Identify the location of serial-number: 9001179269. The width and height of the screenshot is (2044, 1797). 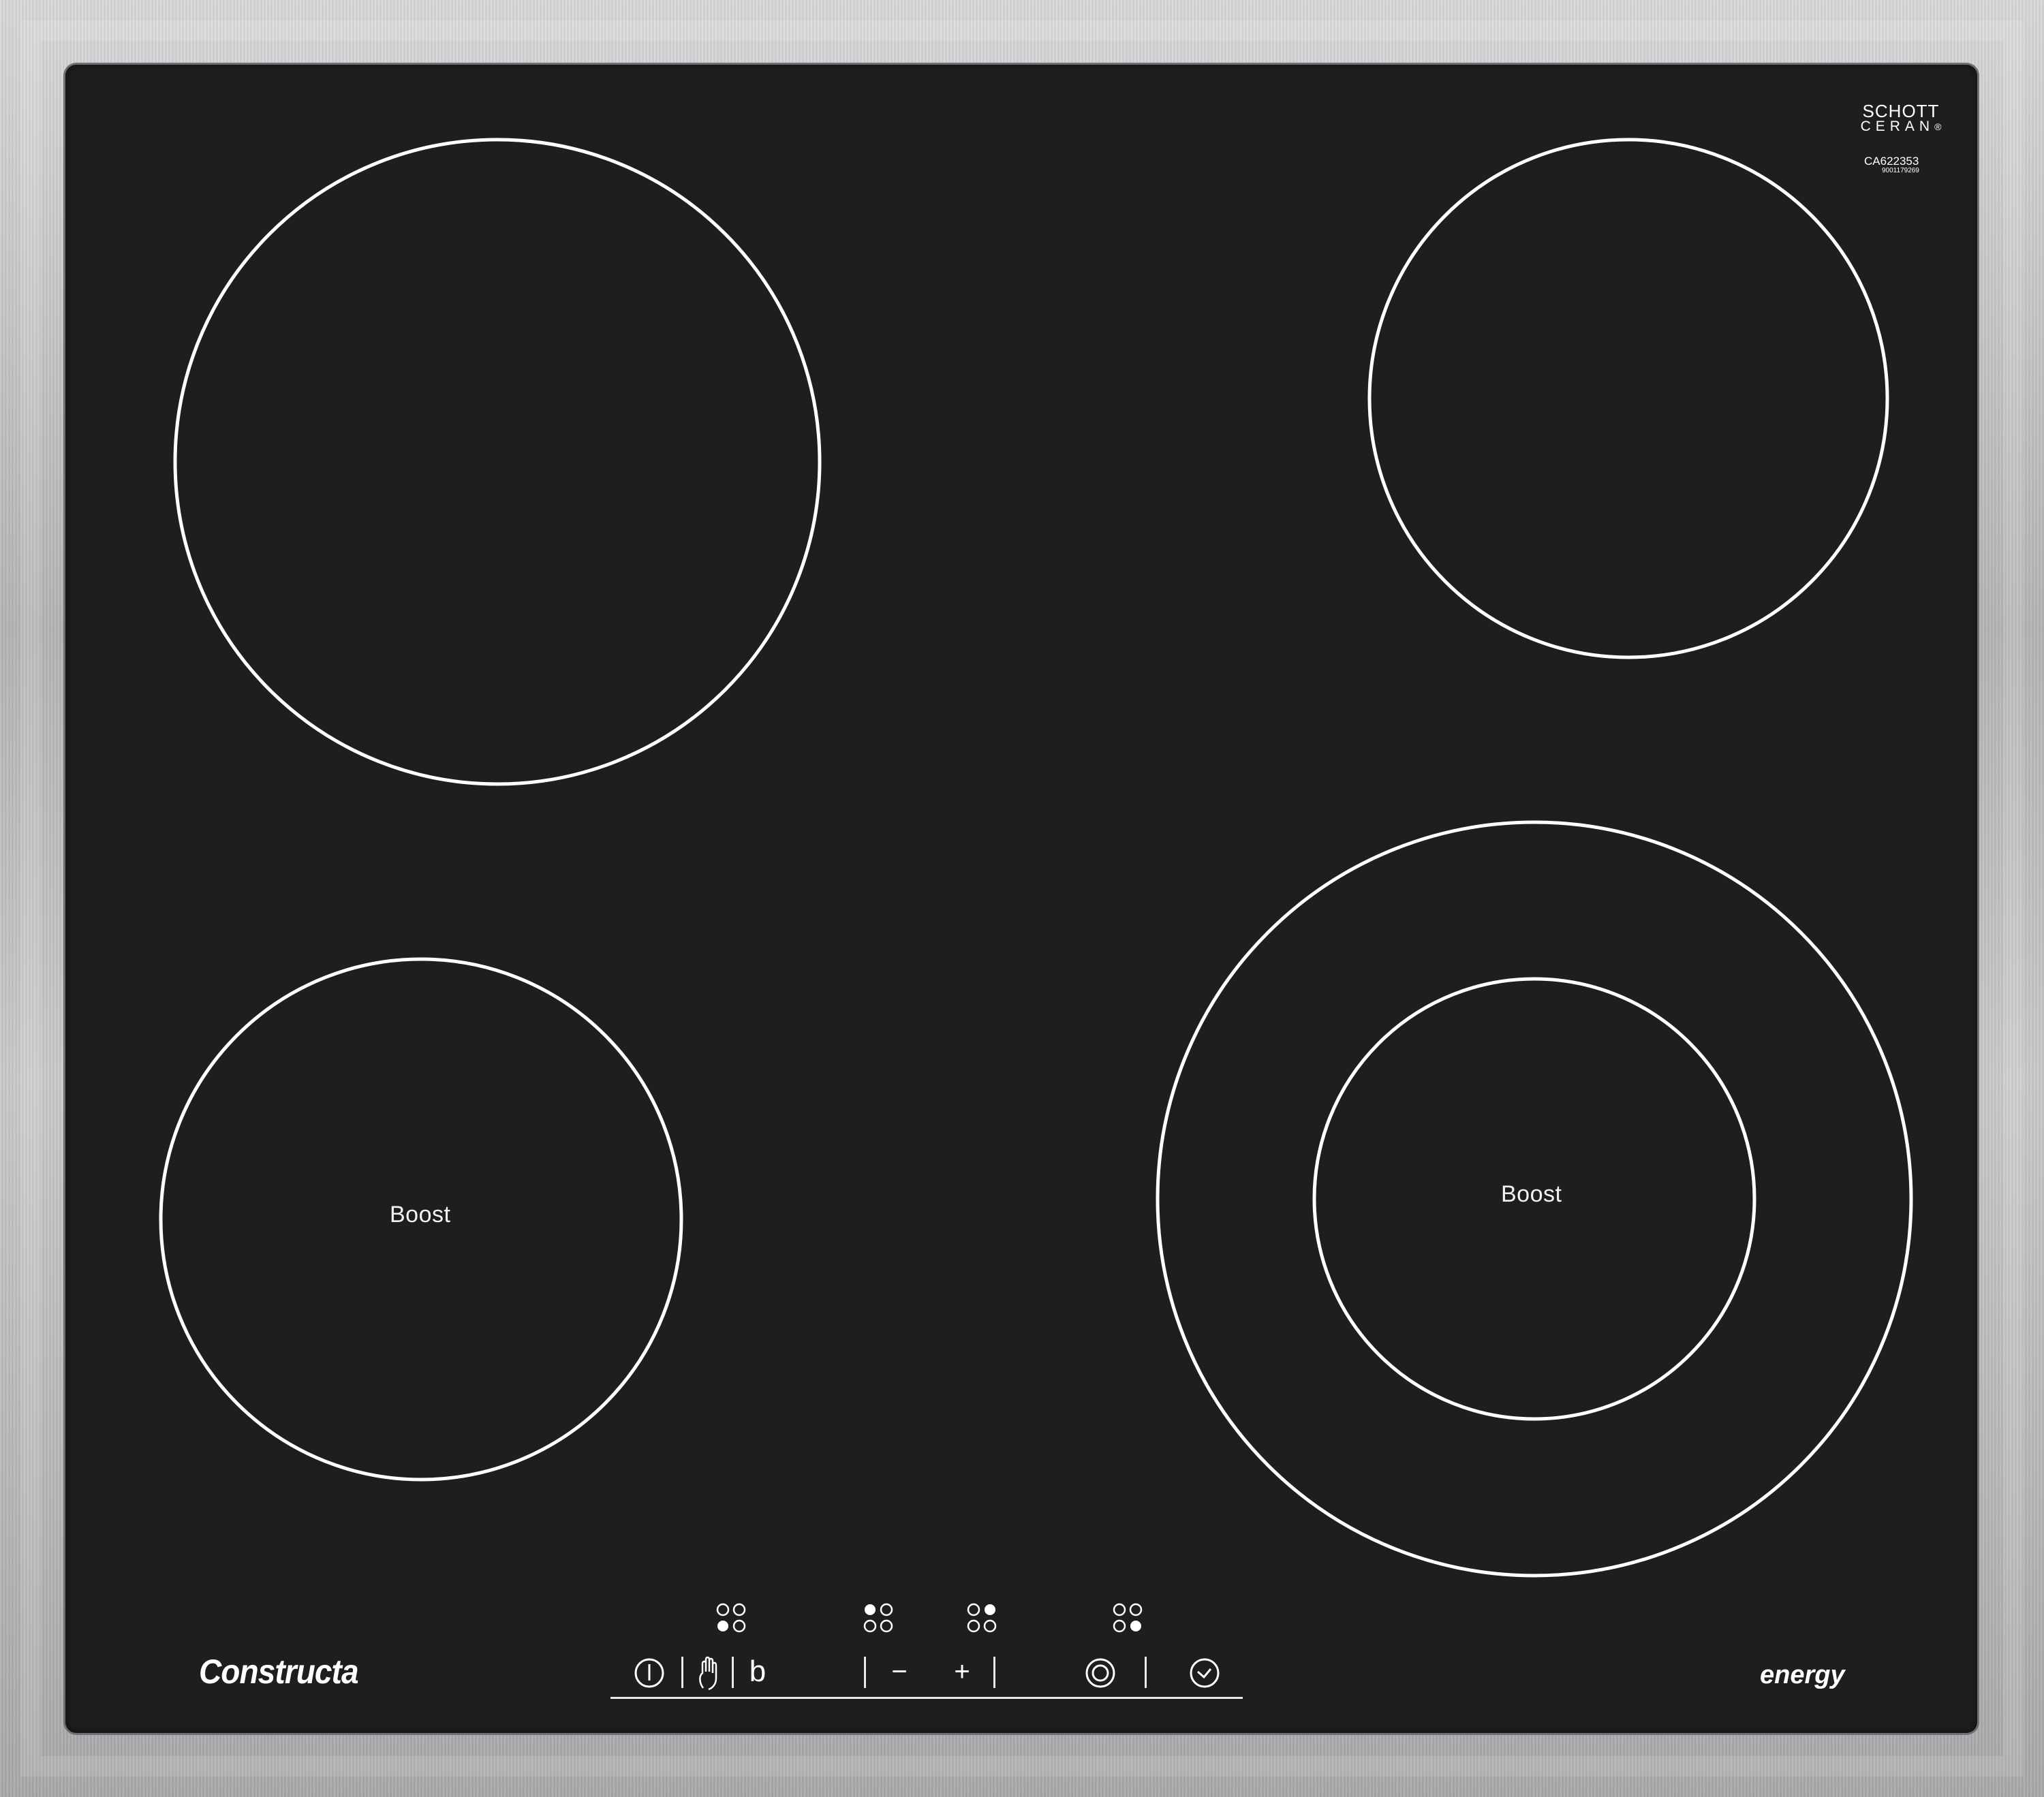
(1900, 170).